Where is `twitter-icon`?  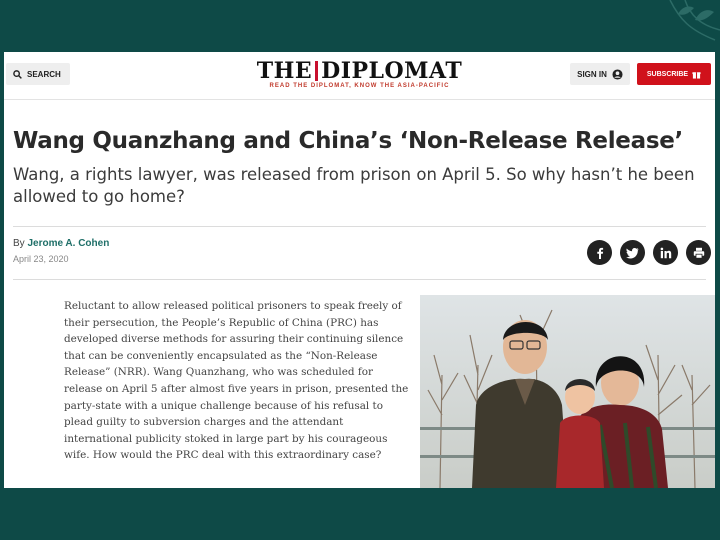
twitter-icon is located at coordinates (632, 252).